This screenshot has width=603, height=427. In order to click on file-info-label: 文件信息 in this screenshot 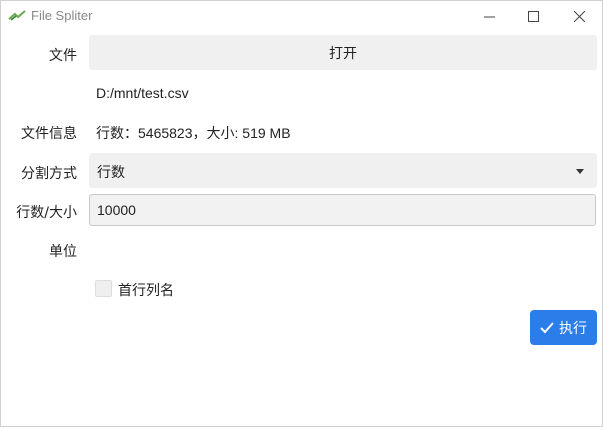, I will do `click(49, 134)`.